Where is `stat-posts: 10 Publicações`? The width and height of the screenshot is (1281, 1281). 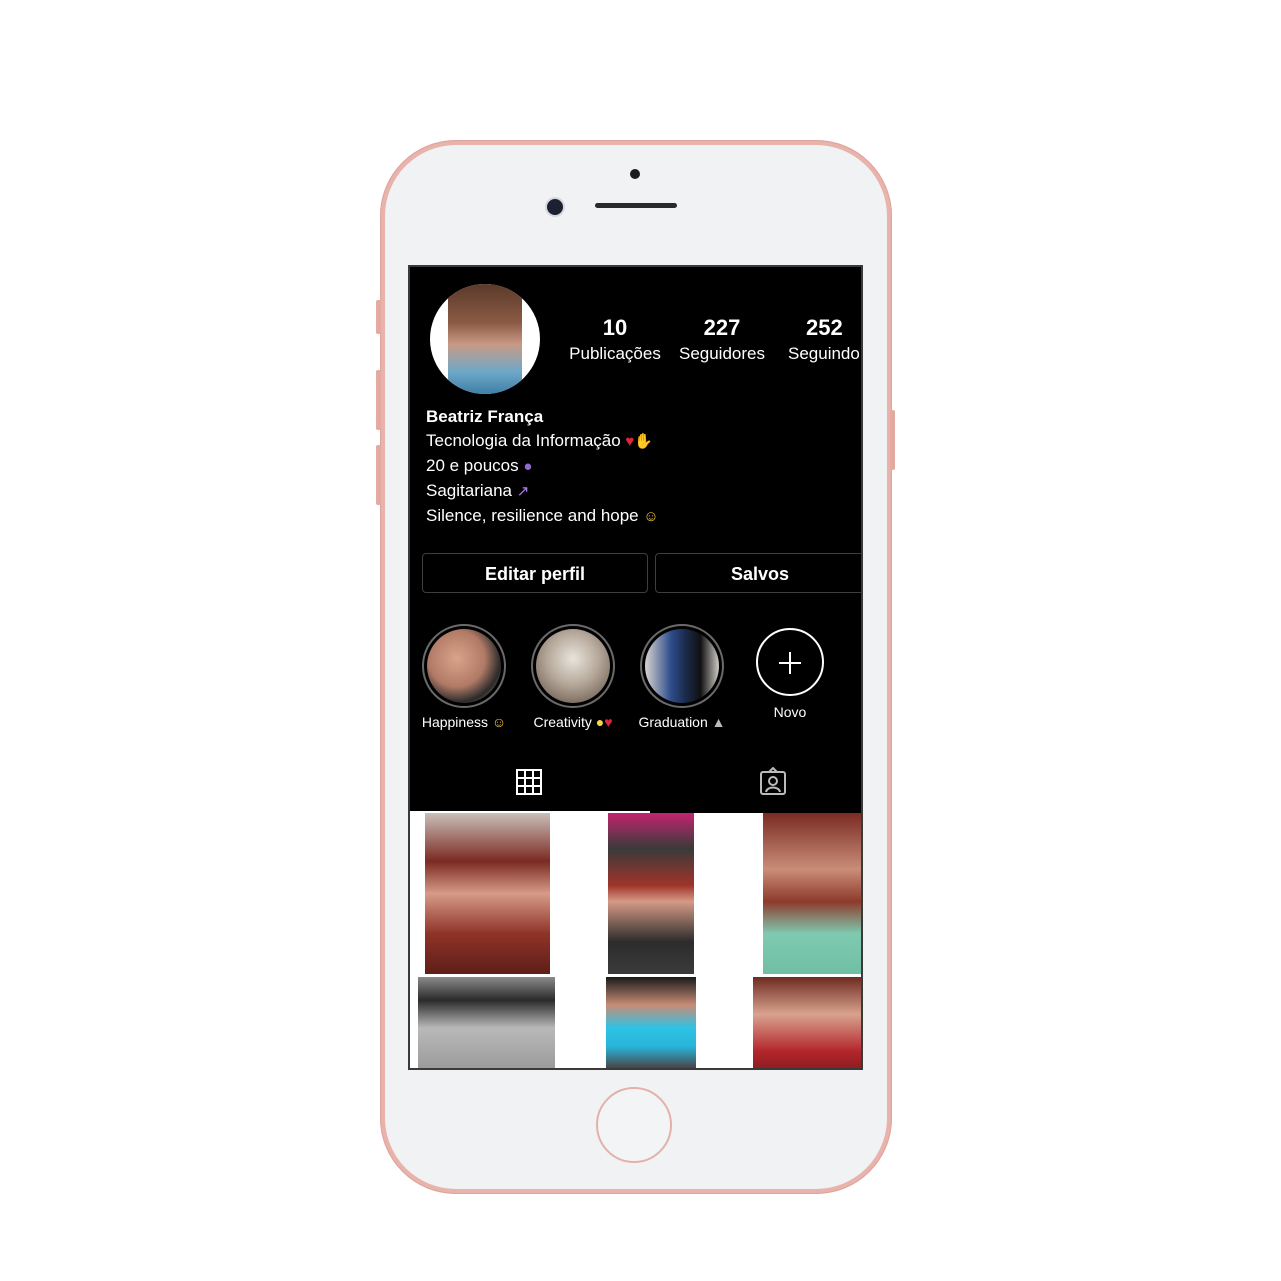
stat-posts: 10 Publicações is located at coordinates (615, 340).